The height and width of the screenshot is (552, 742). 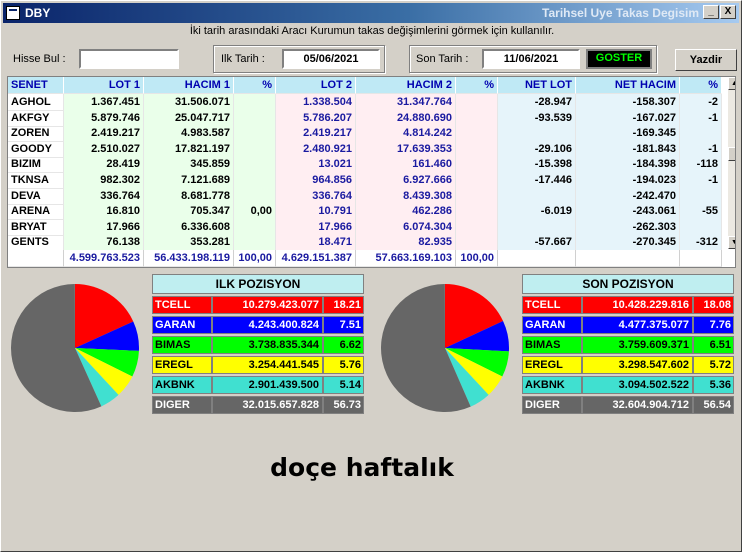 What do you see at coordinates (711, 12) in the screenshot?
I see `minimize-button: _` at bounding box center [711, 12].